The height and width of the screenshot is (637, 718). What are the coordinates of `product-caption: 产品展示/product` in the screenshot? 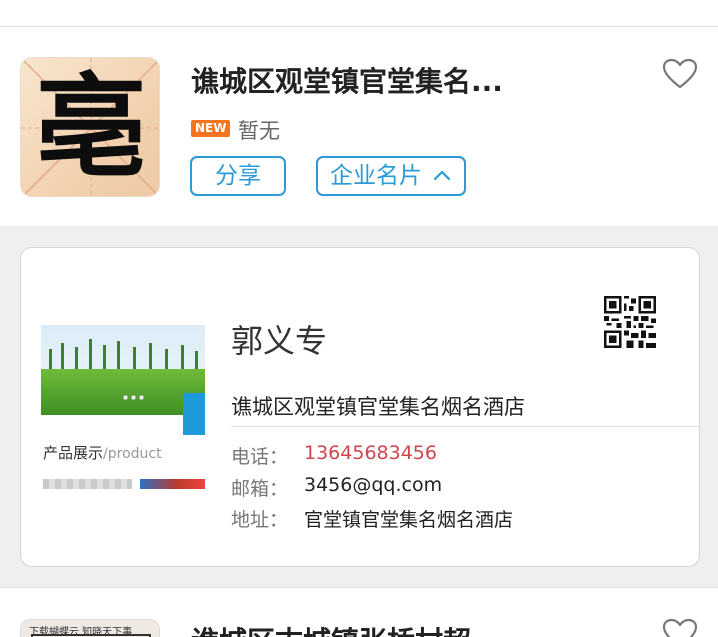 It's located at (102, 452).